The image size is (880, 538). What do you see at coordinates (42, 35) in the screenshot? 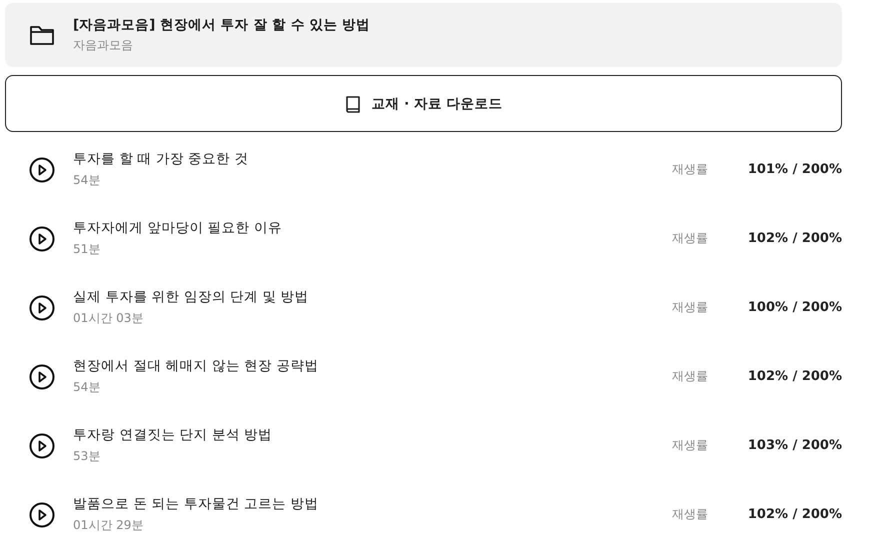
I see `folder-icon` at bounding box center [42, 35].